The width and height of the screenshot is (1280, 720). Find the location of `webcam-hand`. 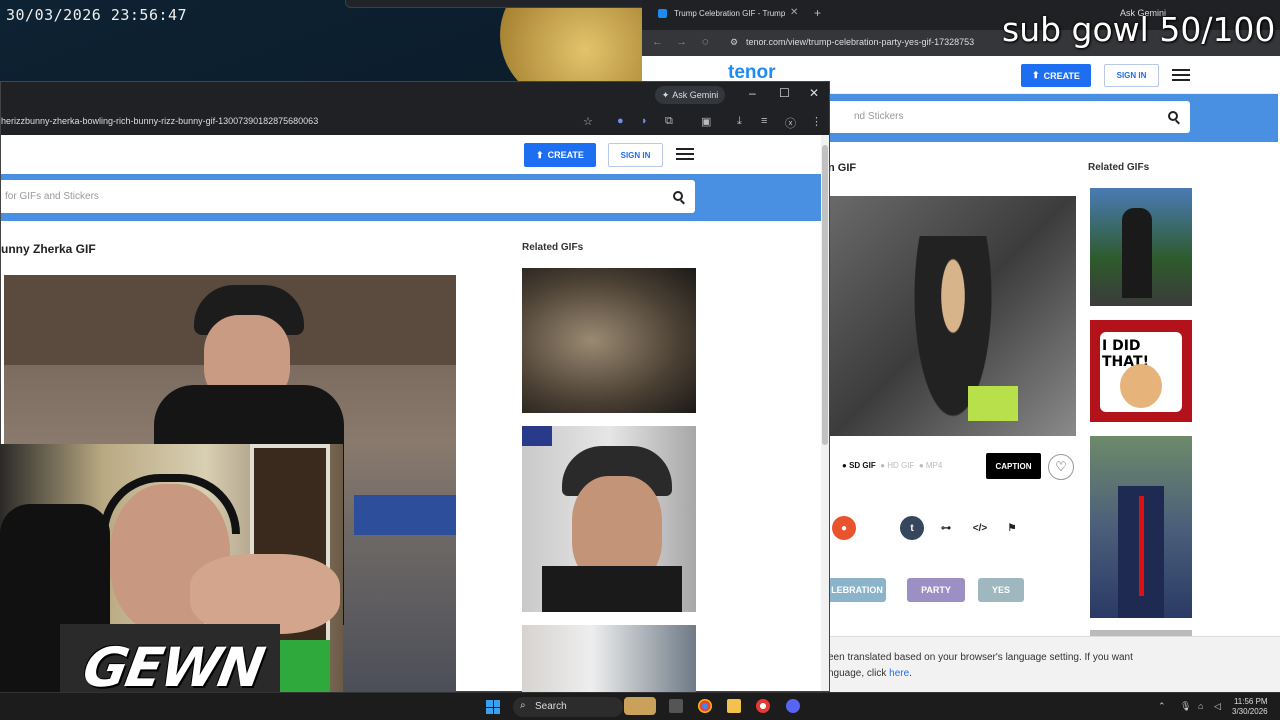

webcam-hand is located at coordinates (265, 594).